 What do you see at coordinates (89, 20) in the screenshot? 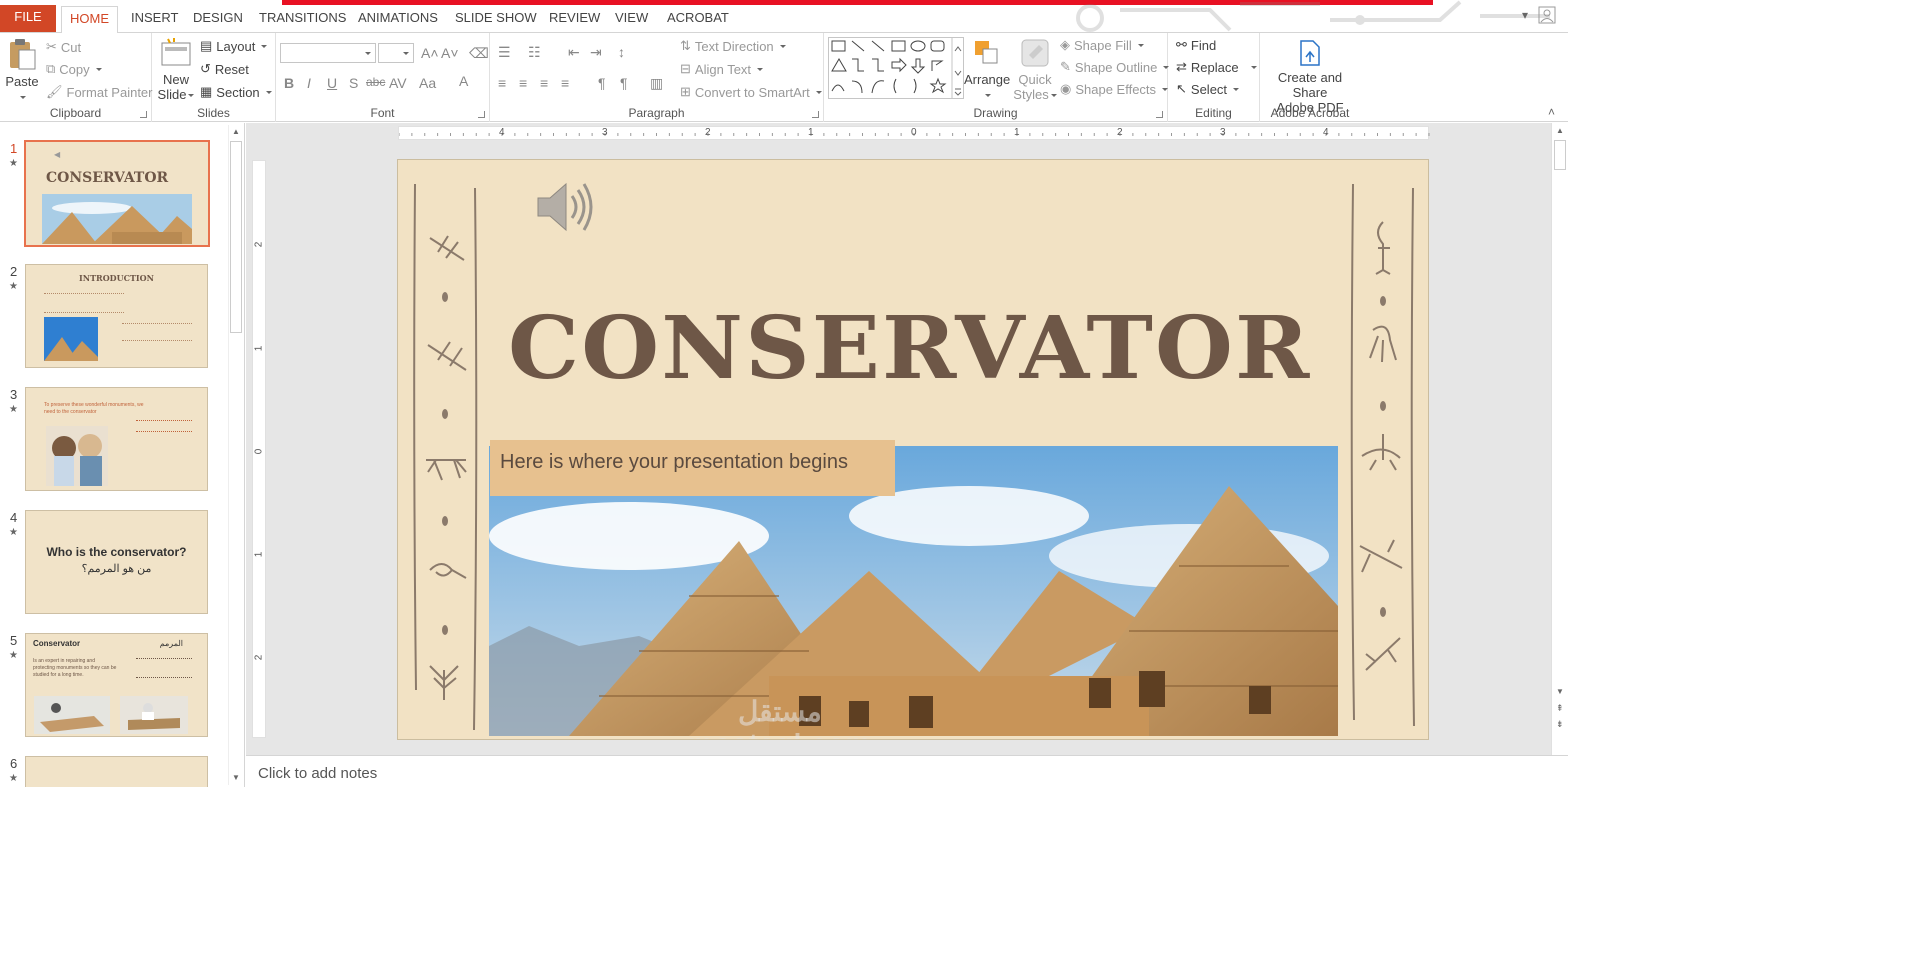
I see `tab-home: HOME` at bounding box center [89, 20].